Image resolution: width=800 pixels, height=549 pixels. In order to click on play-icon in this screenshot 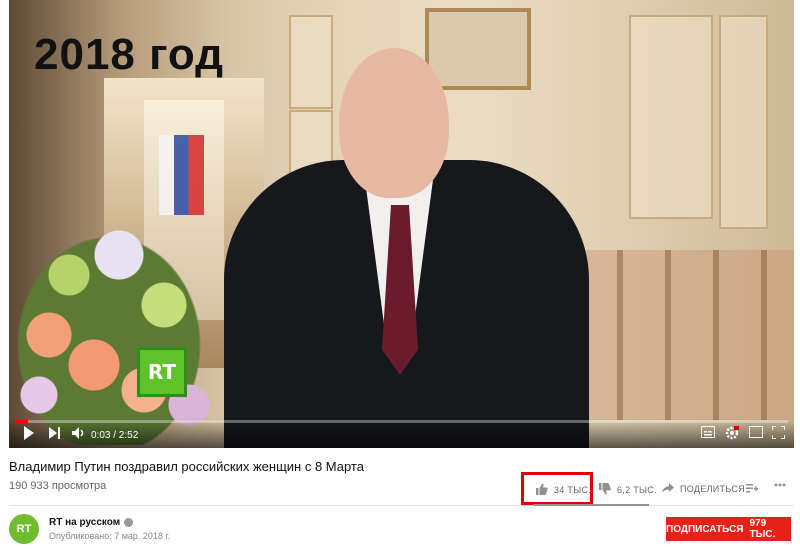, I will do `click(29, 433)`.